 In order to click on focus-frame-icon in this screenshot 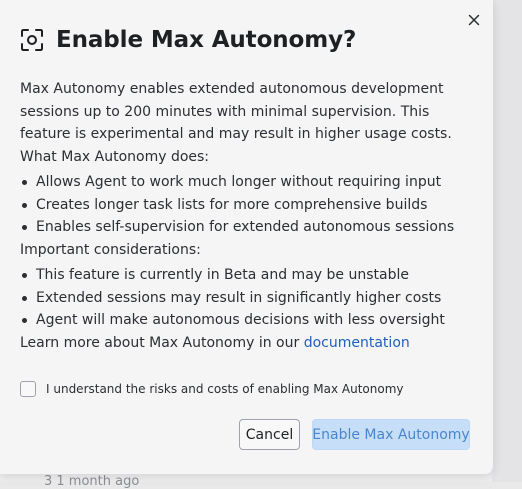, I will do `click(32, 40)`.